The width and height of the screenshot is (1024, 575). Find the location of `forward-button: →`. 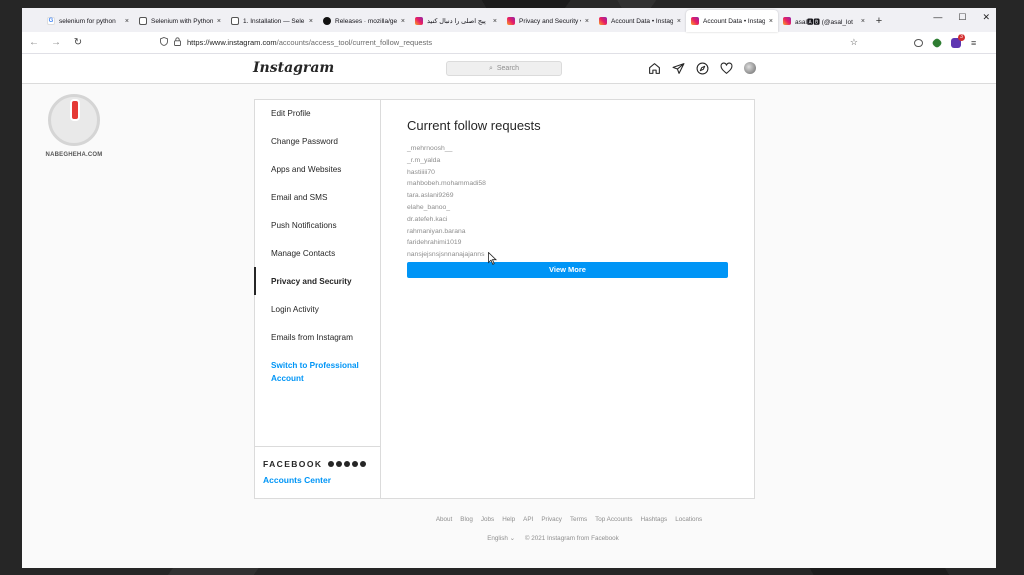

forward-button: → is located at coordinates (56, 42).